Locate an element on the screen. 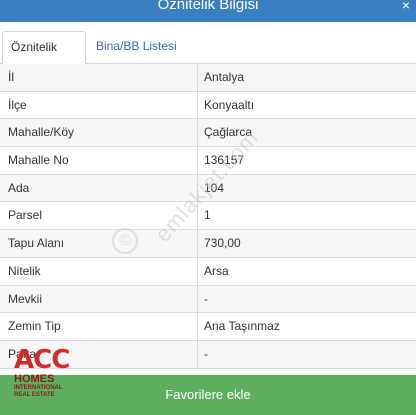 This screenshot has height=415, width=416. attribute-key: İlçe is located at coordinates (99, 105).